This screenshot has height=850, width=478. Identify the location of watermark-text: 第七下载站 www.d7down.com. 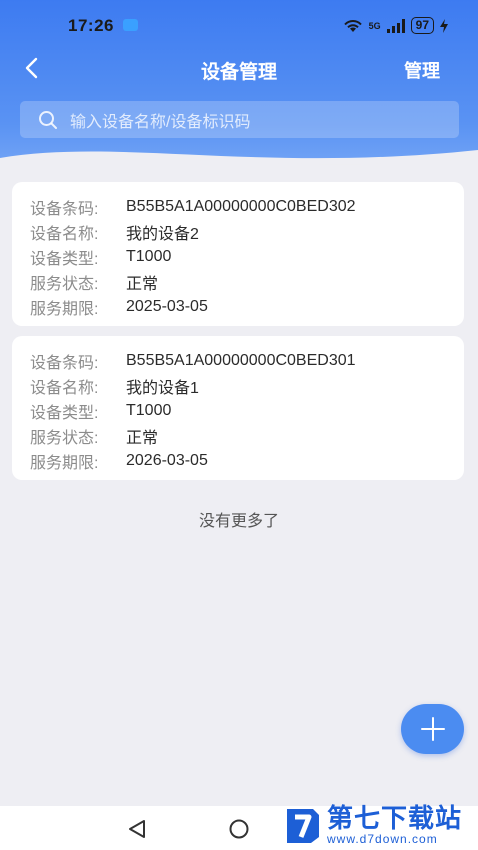
(394, 825).